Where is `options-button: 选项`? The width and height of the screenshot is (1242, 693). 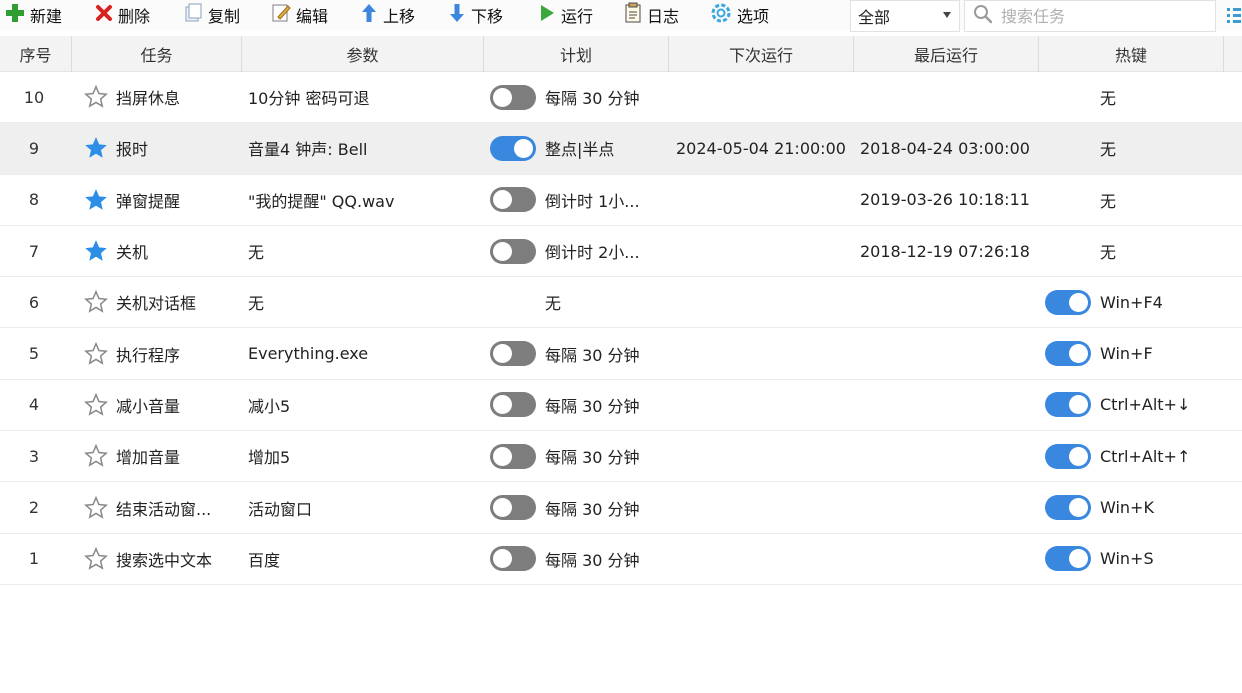 options-button: 选项 is located at coordinates (739, 15).